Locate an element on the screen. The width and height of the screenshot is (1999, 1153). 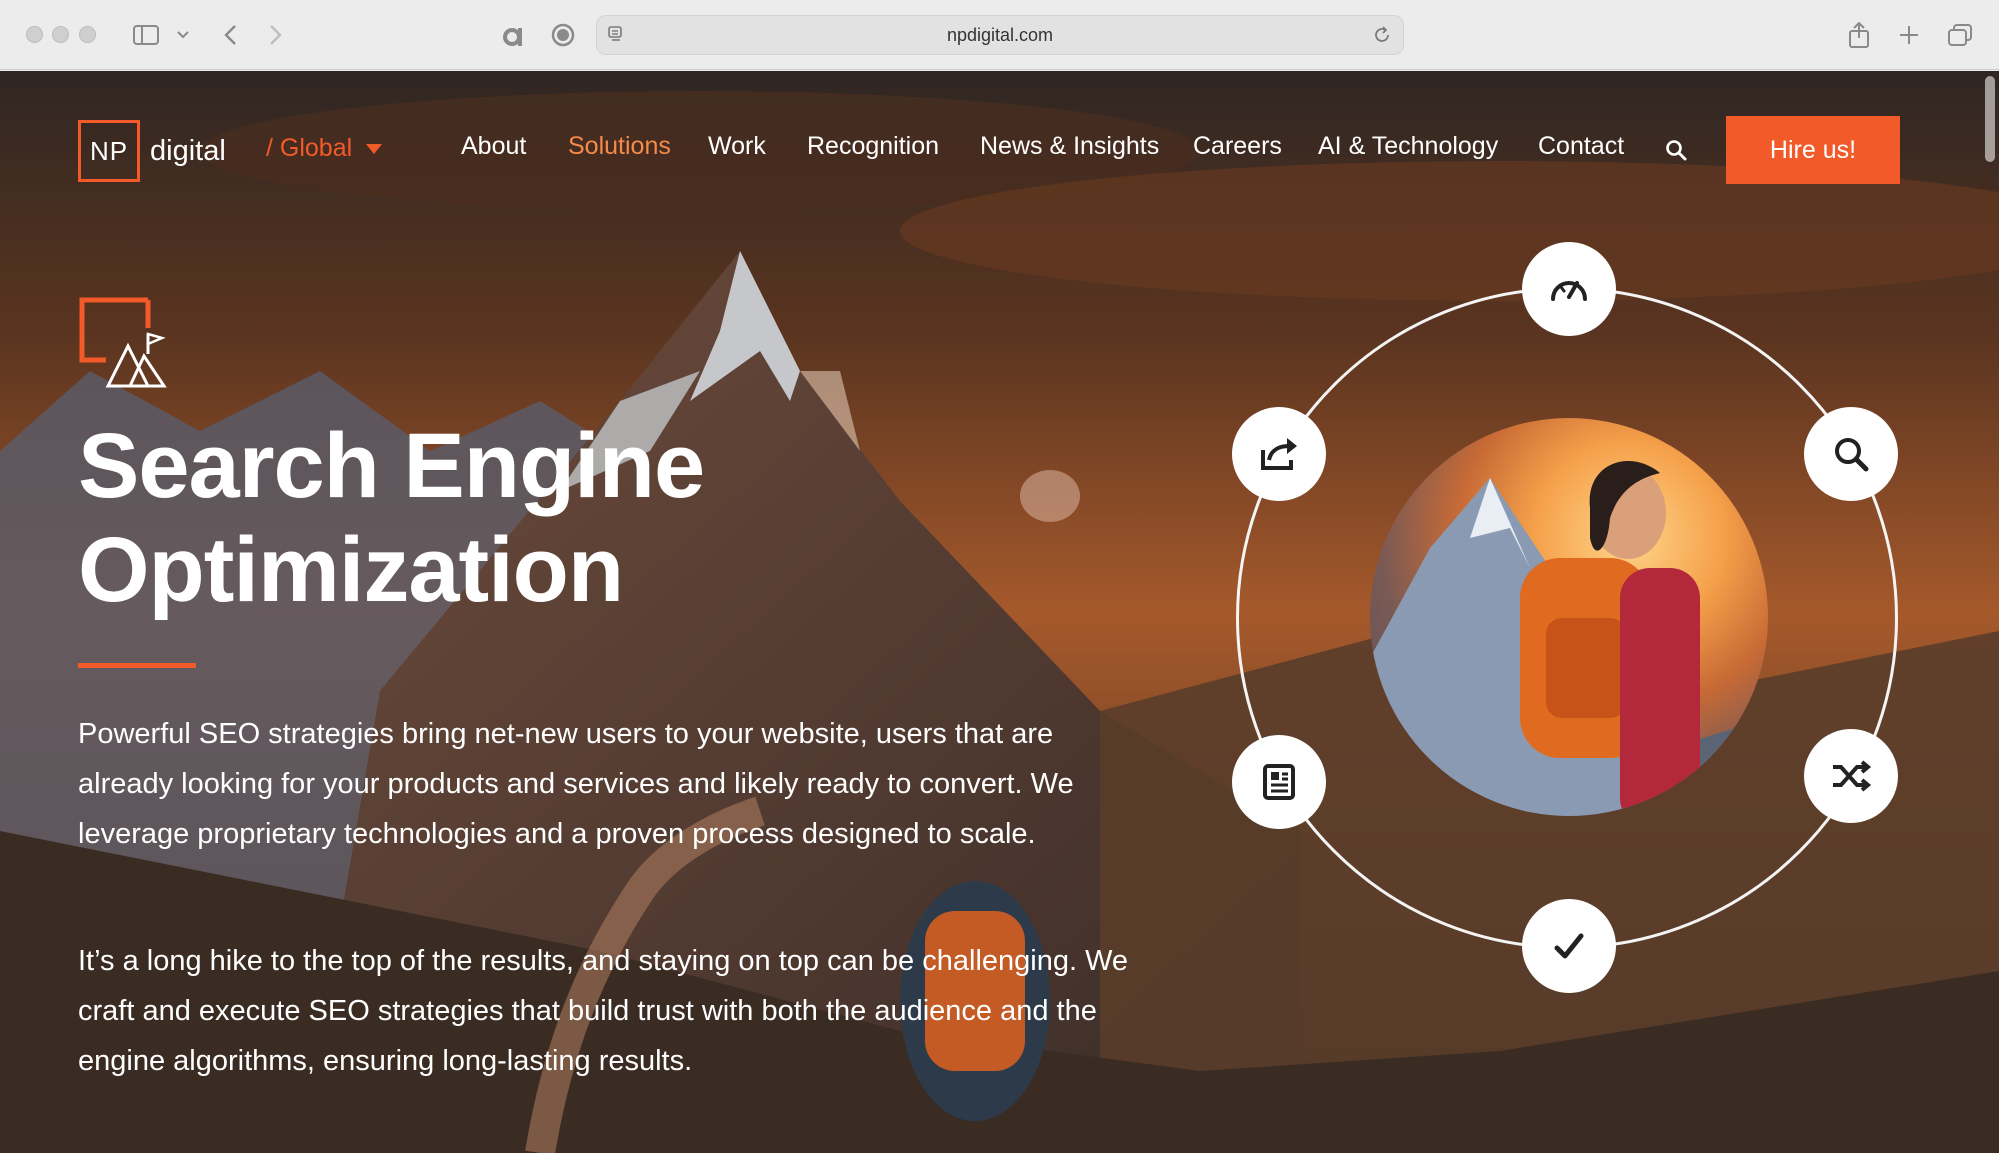
checkmark-icon is located at coordinates (1569, 946).